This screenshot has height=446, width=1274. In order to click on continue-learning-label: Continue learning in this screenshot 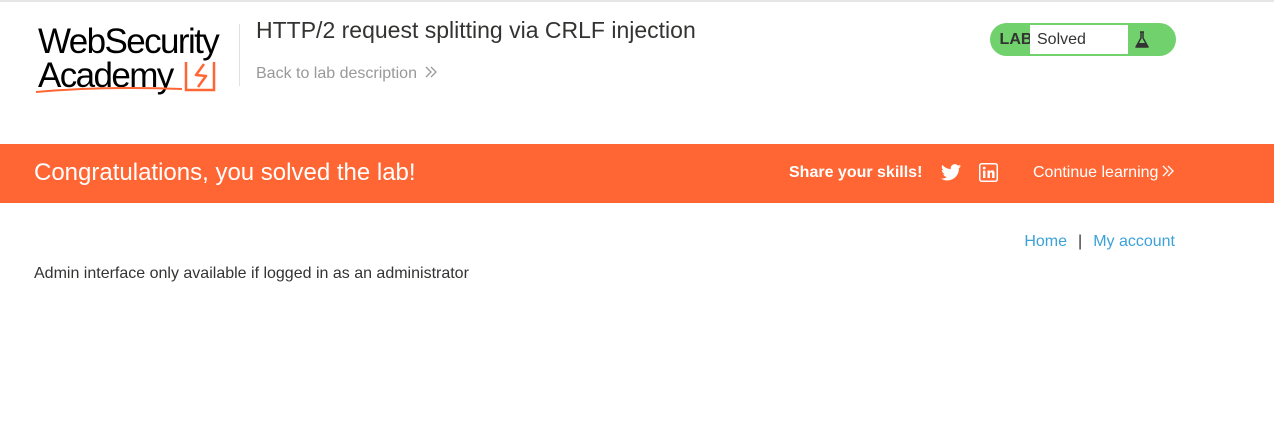, I will do `click(1096, 172)`.